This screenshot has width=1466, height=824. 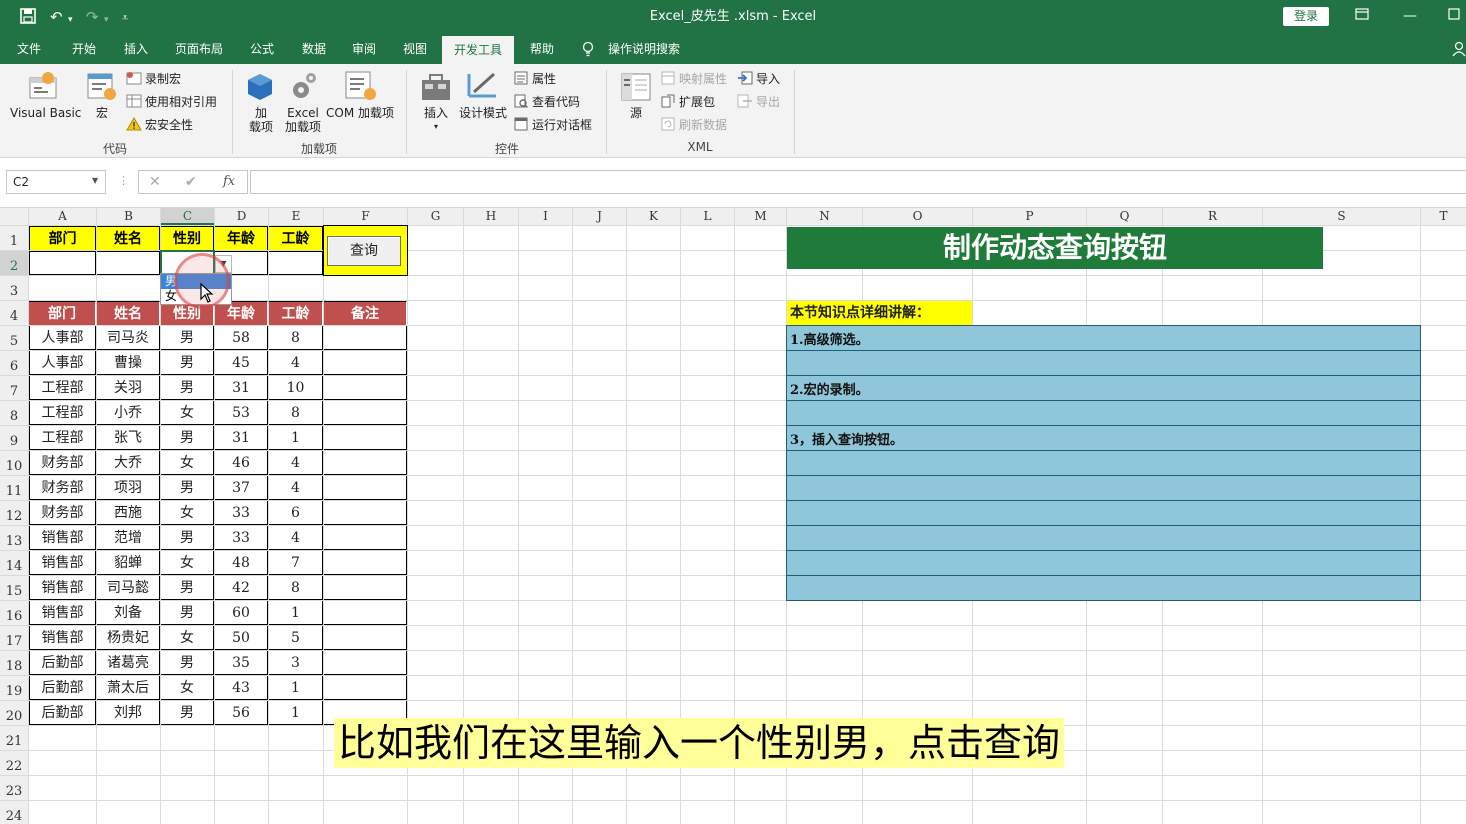 I want to click on table-cell: 48, so click(x=241, y=563).